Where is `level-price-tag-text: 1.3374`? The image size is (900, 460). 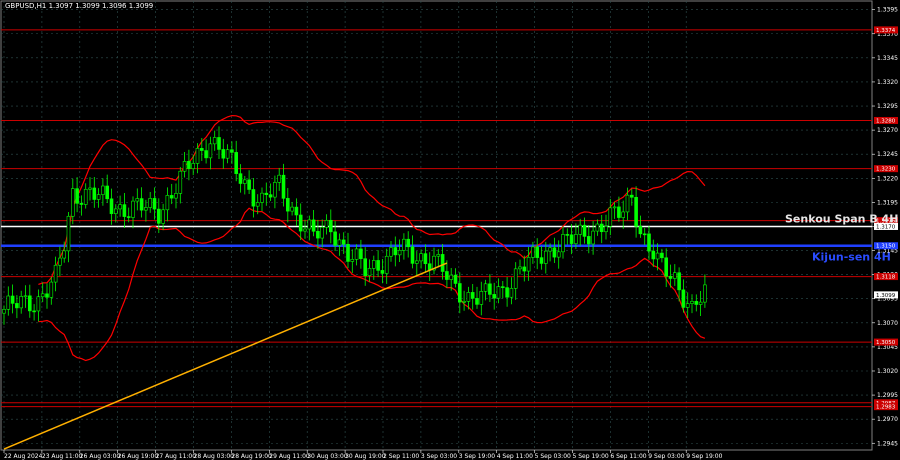 level-price-tag-text: 1.3374 is located at coordinates (886, 31).